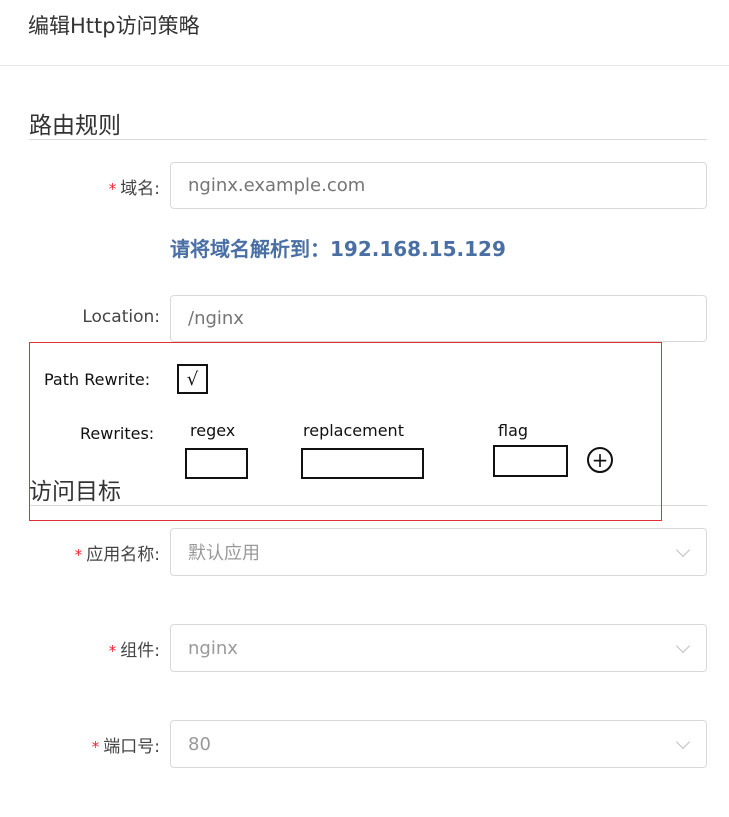 The height and width of the screenshot is (817, 729). Describe the element at coordinates (368, 139) in the screenshot. I see `section-divider-routing` at that location.